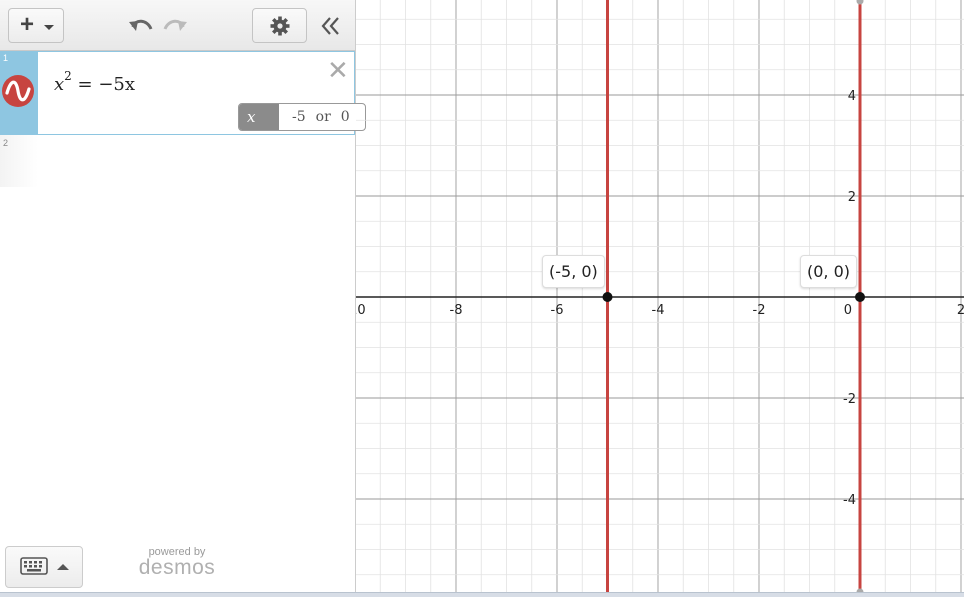 This screenshot has width=964, height=597. Describe the element at coordinates (860, 2) in the screenshot. I see `line-endpoint` at that location.